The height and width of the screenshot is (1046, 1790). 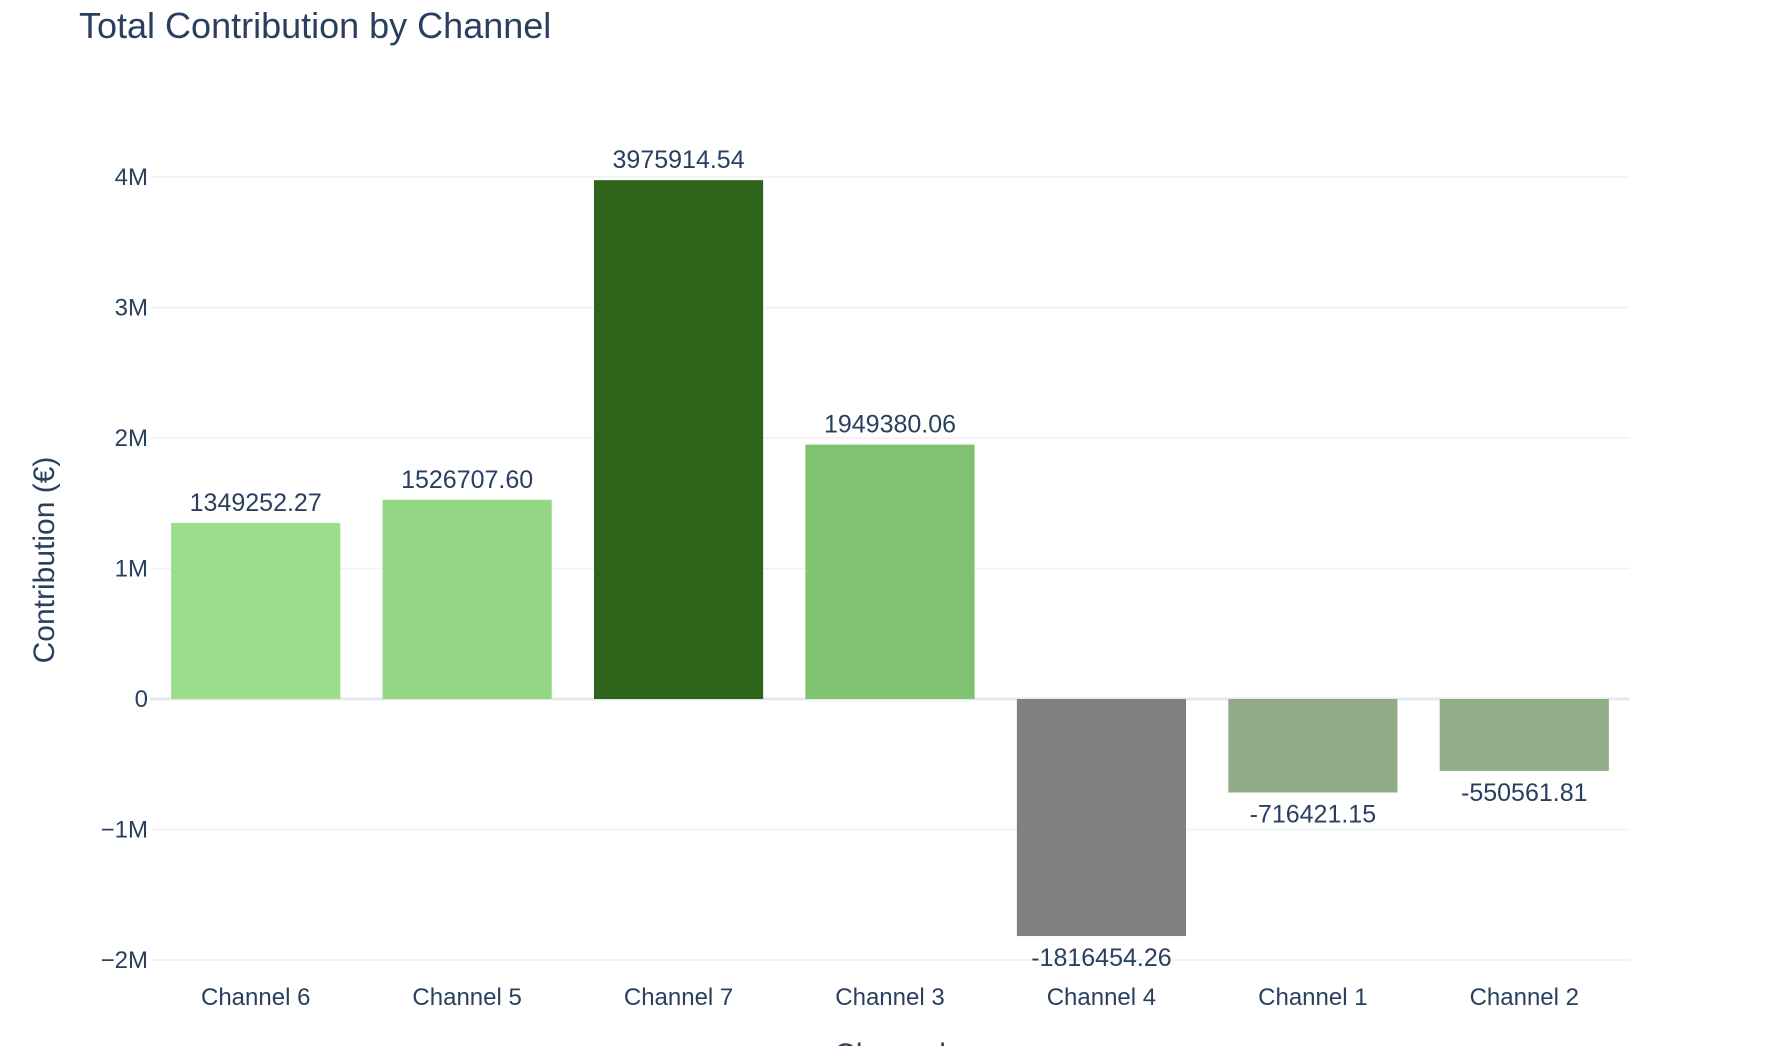 I want to click on bar-value-label: -716421.15, so click(x=1313, y=814).